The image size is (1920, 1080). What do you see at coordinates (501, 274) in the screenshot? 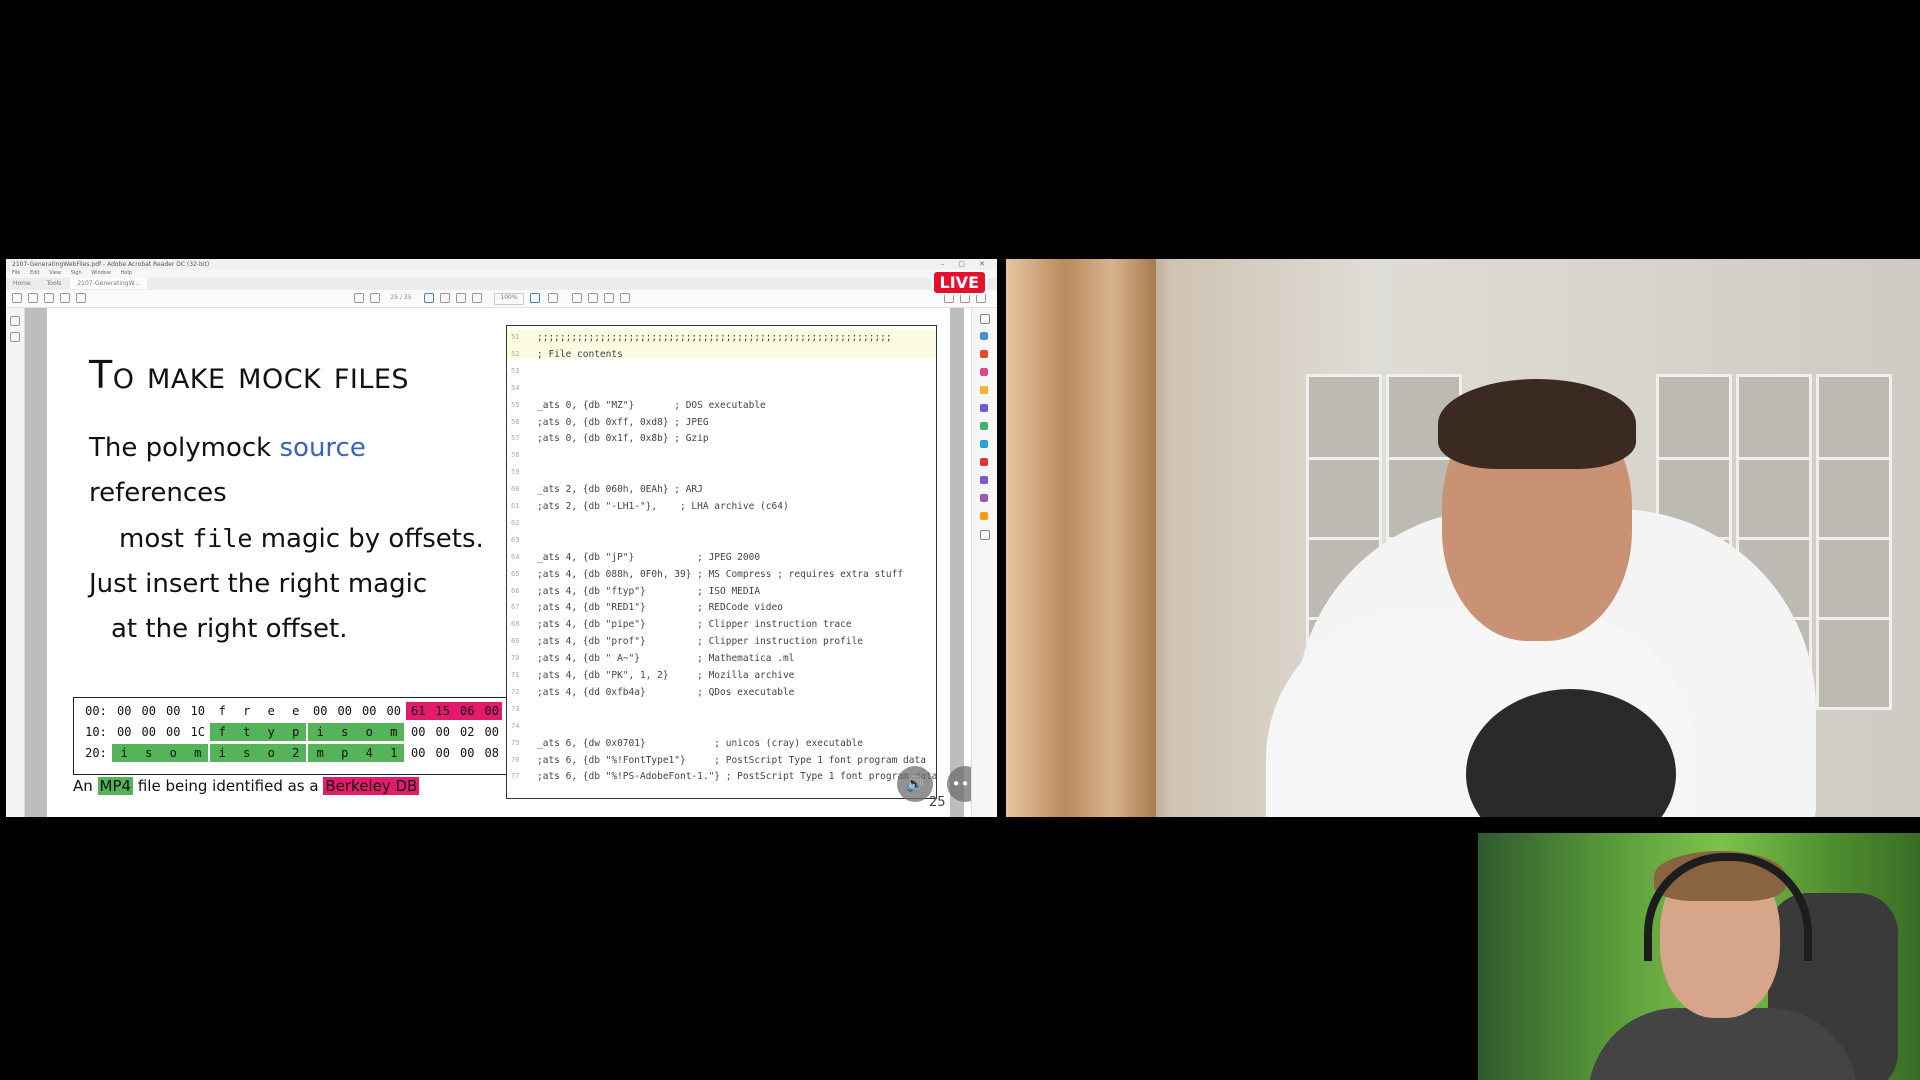
I see `menu-bar: File Edit View Sign Window Help` at bounding box center [501, 274].